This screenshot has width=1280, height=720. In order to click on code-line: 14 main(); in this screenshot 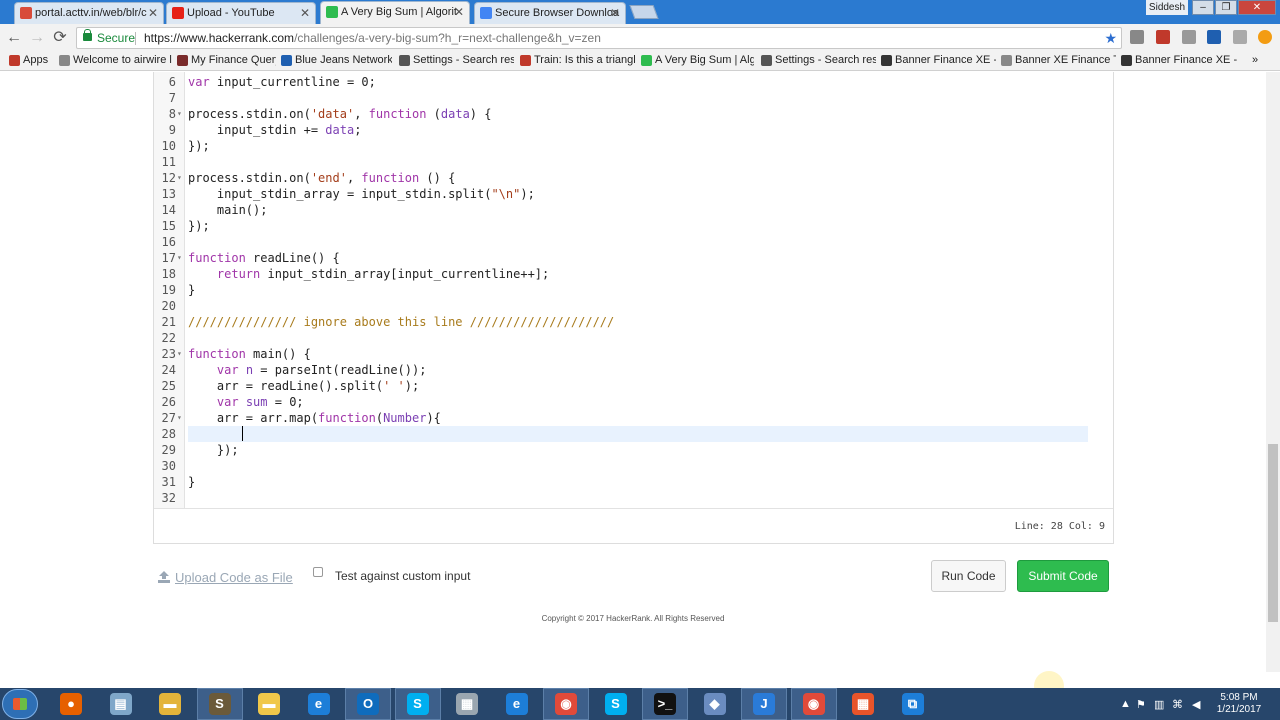, I will do `click(634, 210)`.